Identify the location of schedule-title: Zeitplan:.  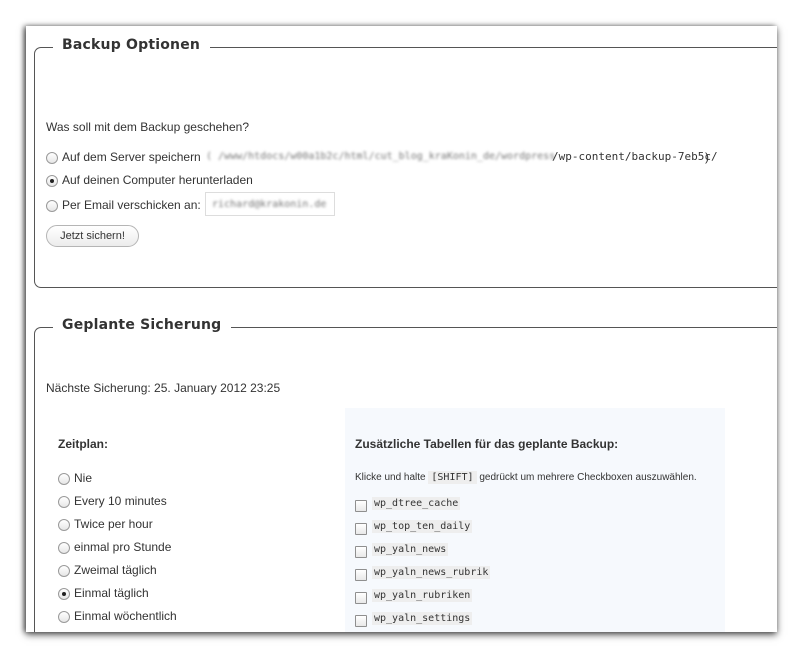
(83, 444).